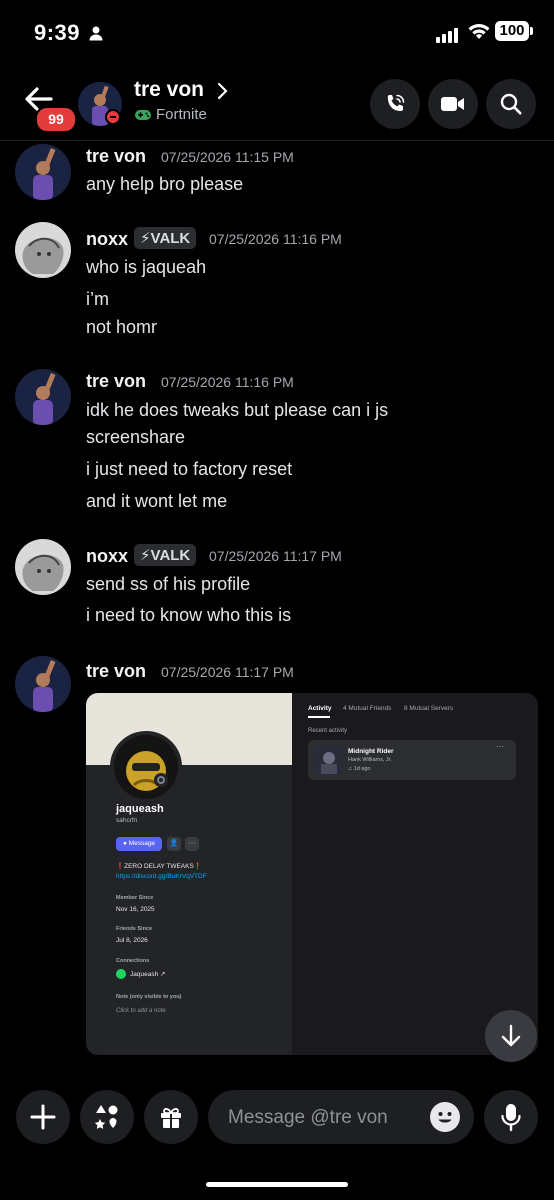  What do you see at coordinates (277, 35) in the screenshot?
I see `status-bar: 9:39 100` at bounding box center [277, 35].